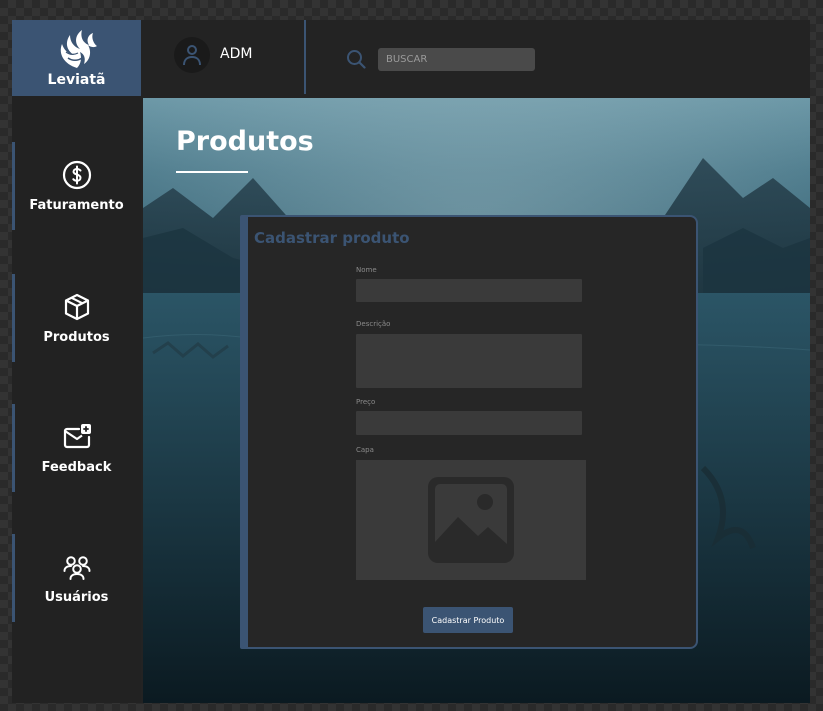 This screenshot has width=823, height=711. Describe the element at coordinates (356, 59) in the screenshot. I see `search-icon` at that location.